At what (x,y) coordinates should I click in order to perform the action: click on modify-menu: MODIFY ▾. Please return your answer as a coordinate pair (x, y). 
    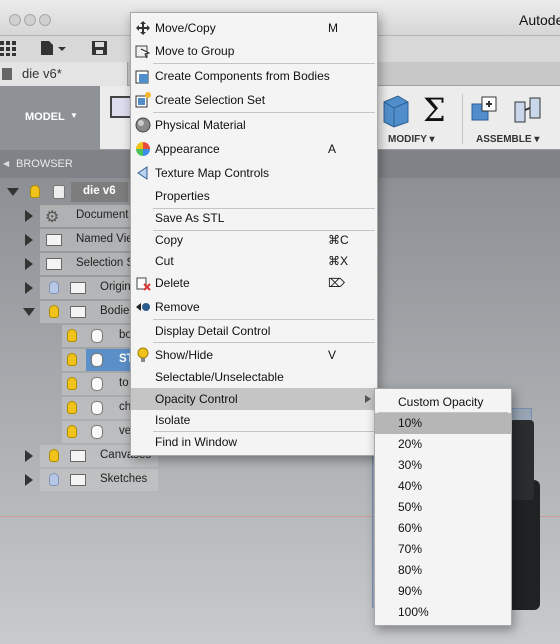
    Looking at the image, I should click on (411, 139).